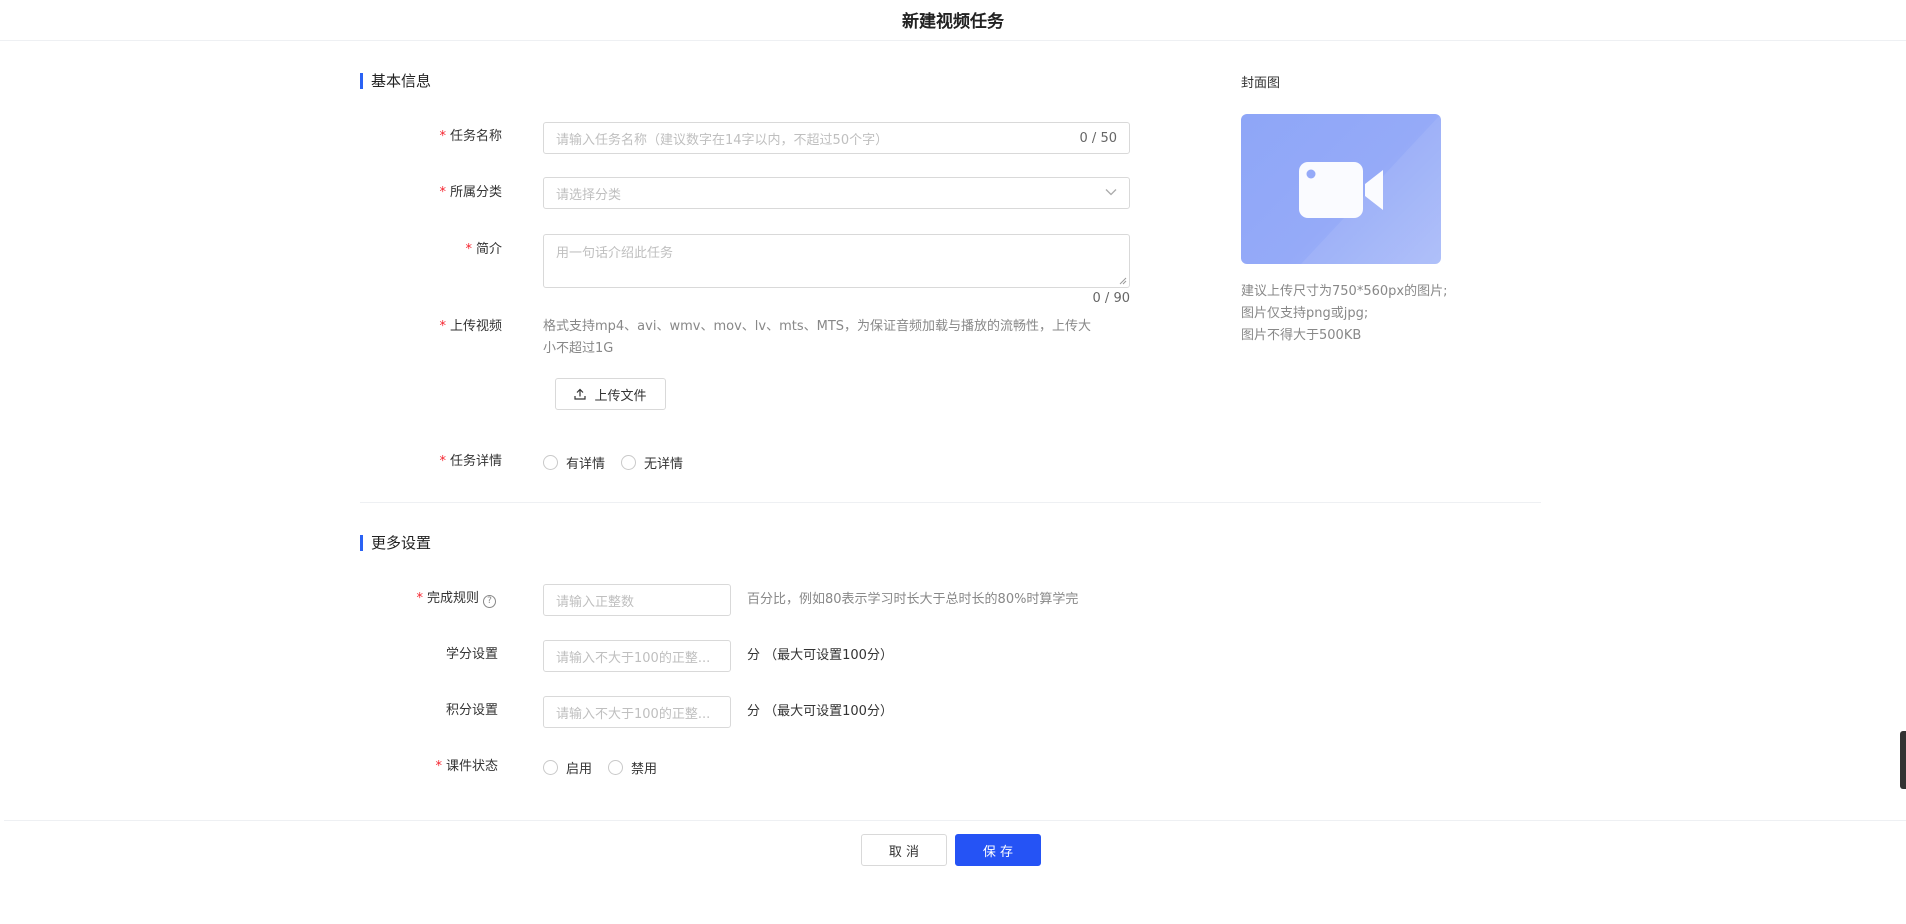 The height and width of the screenshot is (924, 1906). I want to click on task-detail-radio-group: 有详情 无详情, so click(621, 462).